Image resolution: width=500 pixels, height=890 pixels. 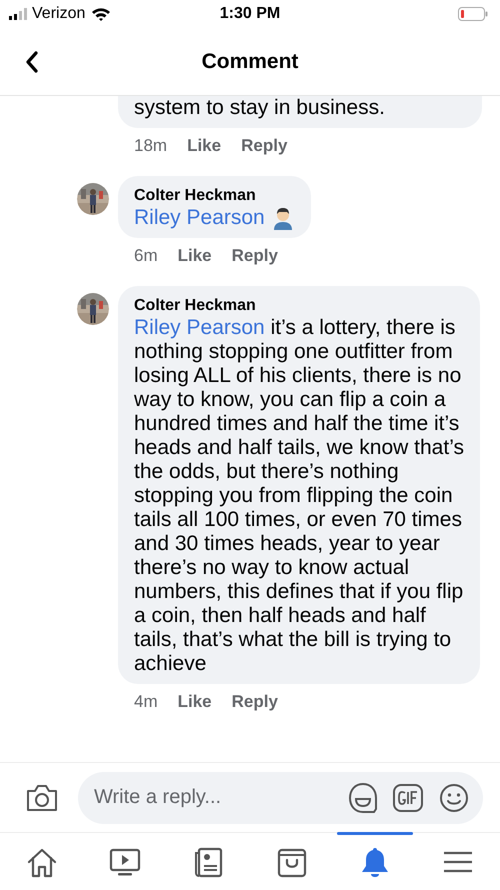 What do you see at coordinates (151, 146) in the screenshot?
I see `comment-time: 18m` at bounding box center [151, 146].